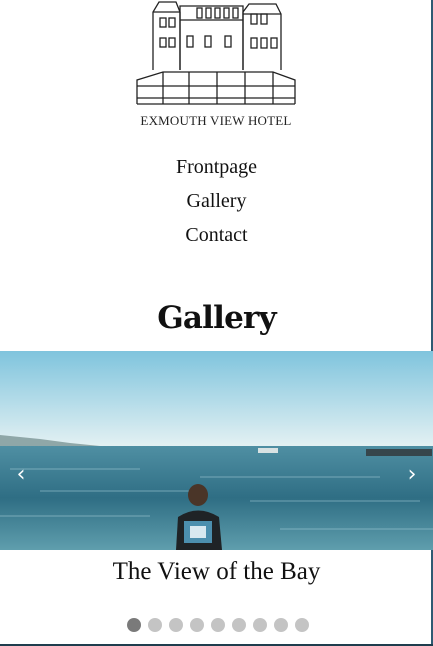 Image resolution: width=433 pixels, height=646 pixels. Describe the element at coordinates (412, 474) in the screenshot. I see `chevron-right-icon: ›` at that location.